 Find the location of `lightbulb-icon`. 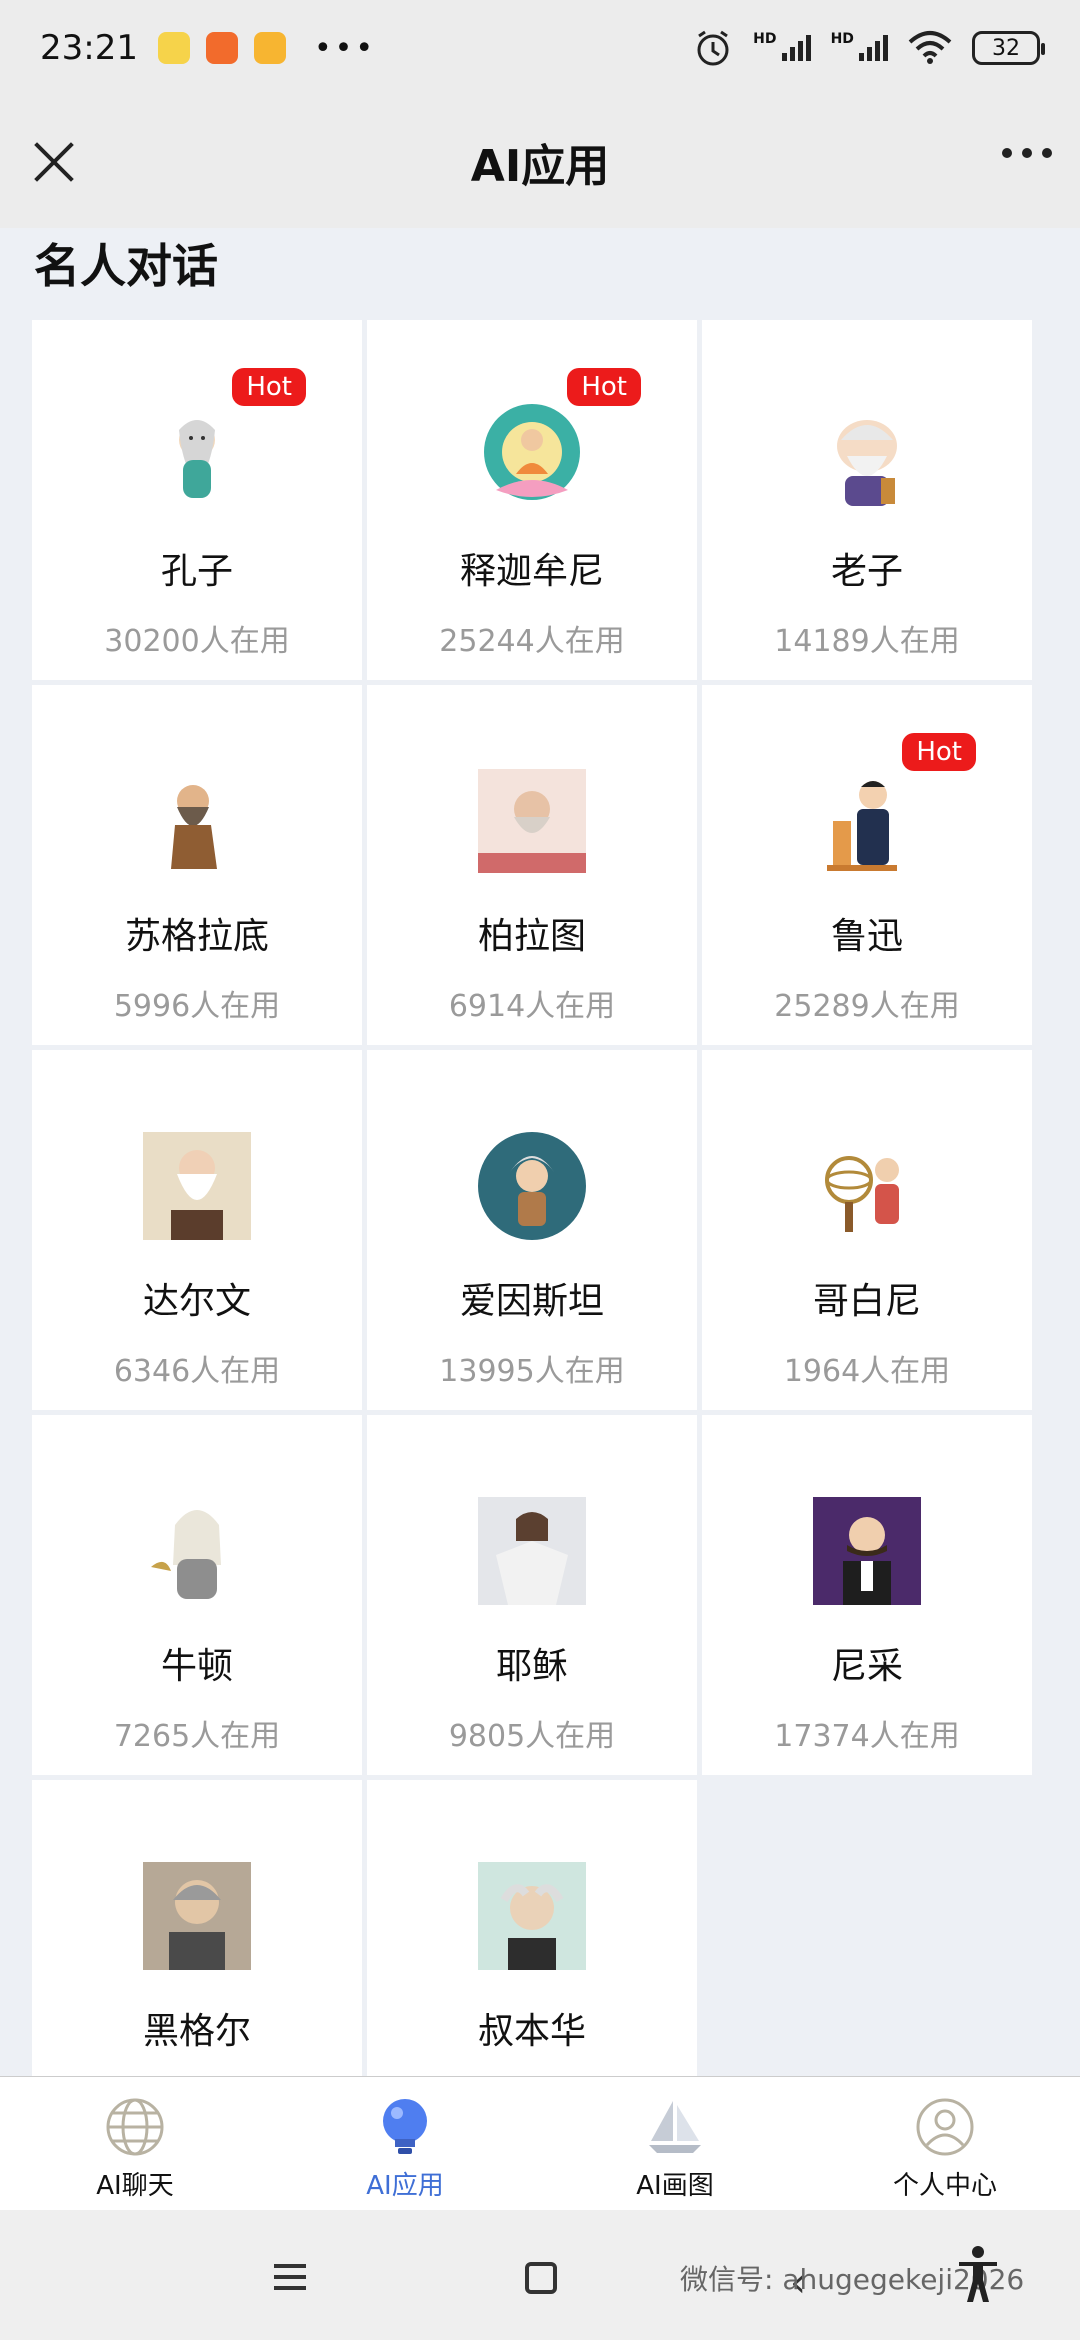

lightbulb-icon is located at coordinates (405, 2126).